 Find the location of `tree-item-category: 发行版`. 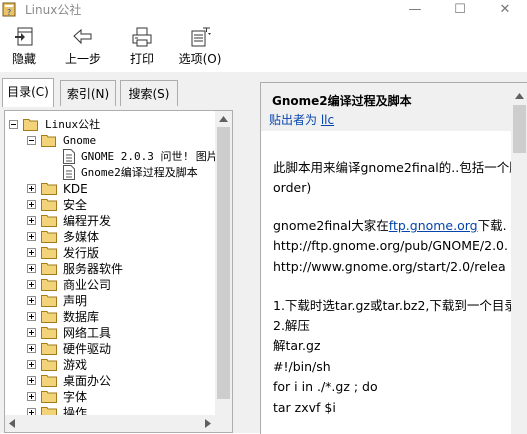

tree-item-category: 发行版 is located at coordinates (119, 253).